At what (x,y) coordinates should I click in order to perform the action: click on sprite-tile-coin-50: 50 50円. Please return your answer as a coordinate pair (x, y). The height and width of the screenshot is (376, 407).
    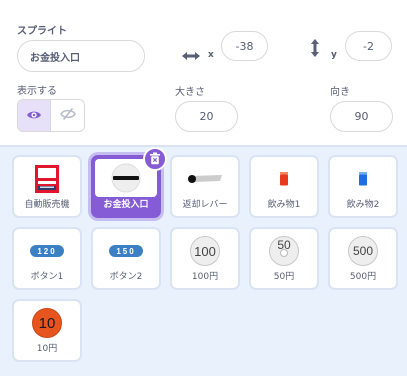
    Looking at the image, I should click on (284, 258).